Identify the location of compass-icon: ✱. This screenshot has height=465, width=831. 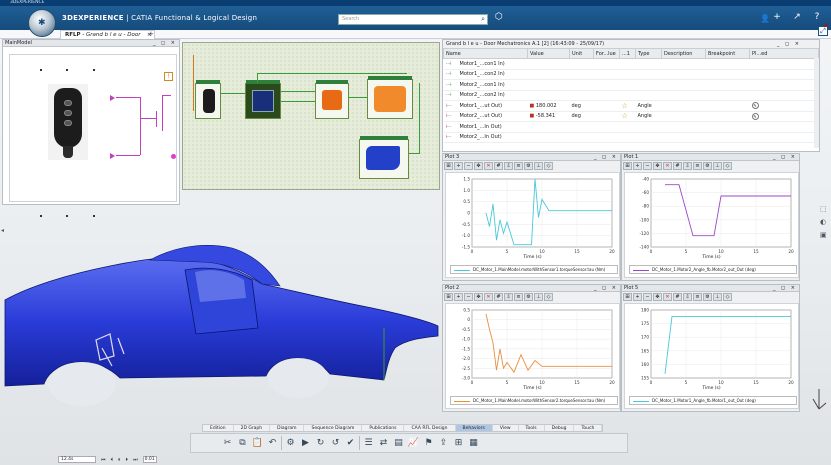
(42, 23).